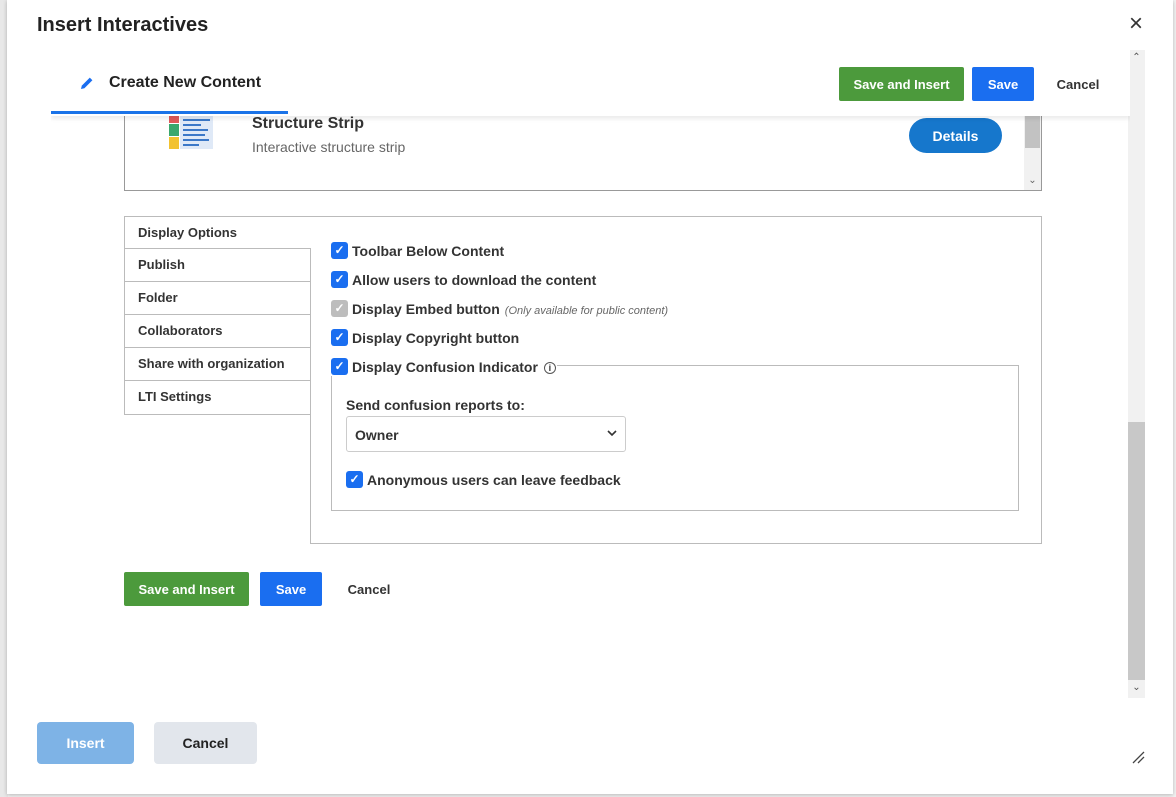 The width and height of the screenshot is (1176, 797). Describe the element at coordinates (217, 364) in the screenshot. I see `tab-share-with-organization: Share with organization` at that location.